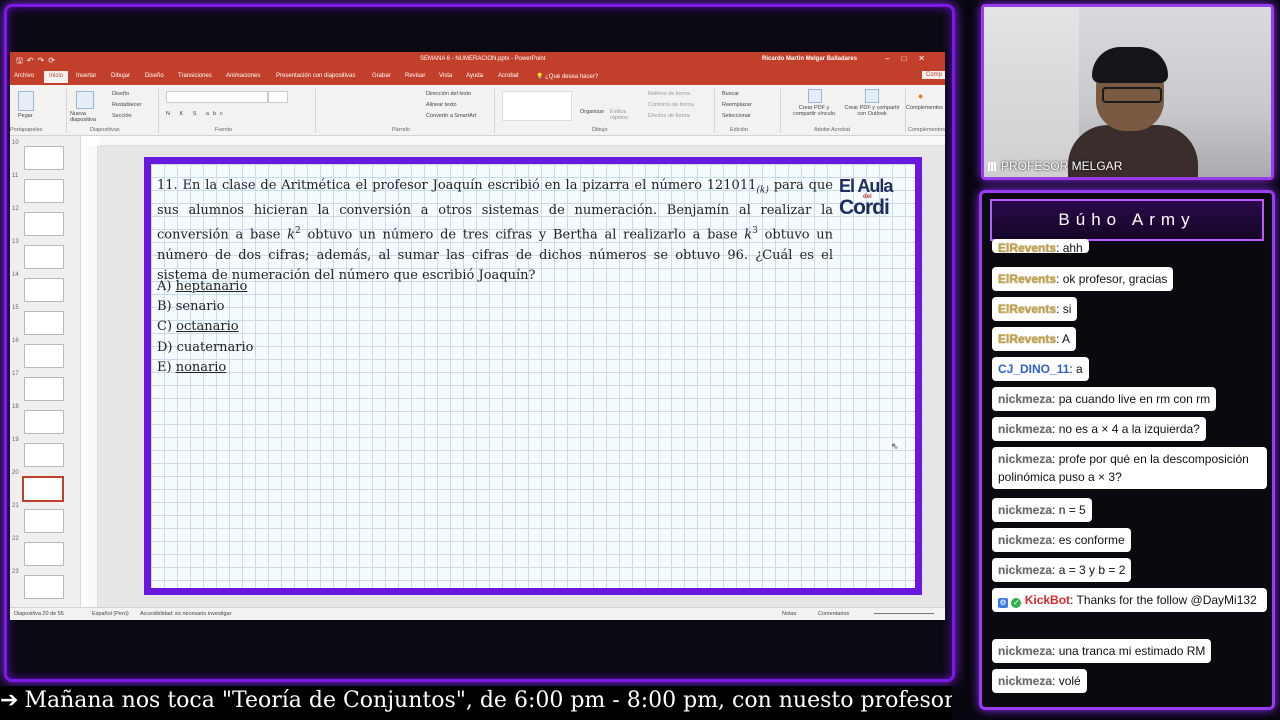 This screenshot has width=1280, height=720. I want to click on tell-me-box: 💡 ¿Qué desea hacer?, so click(567, 76).